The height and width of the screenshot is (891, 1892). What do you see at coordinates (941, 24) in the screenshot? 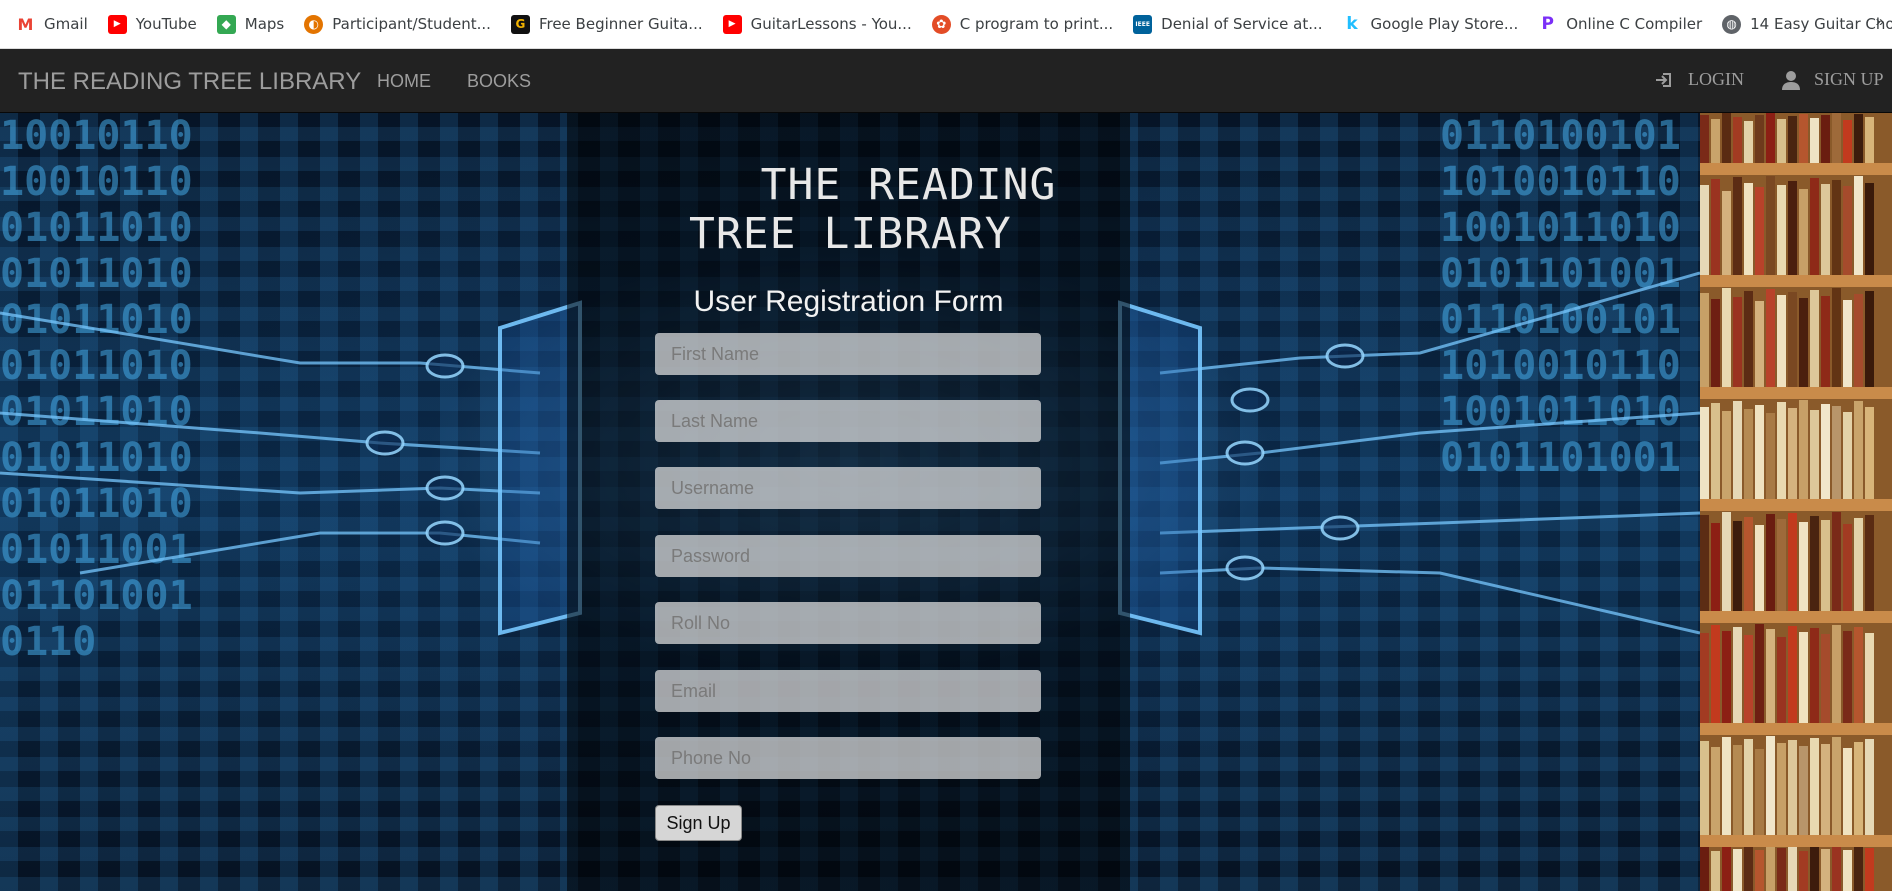
I see `cprogram-icon: ✿` at bounding box center [941, 24].